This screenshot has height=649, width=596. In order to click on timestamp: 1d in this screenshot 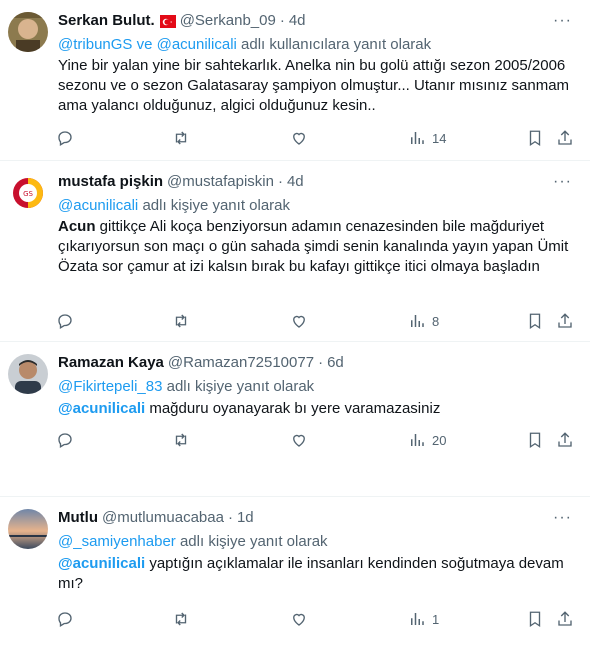, I will do `click(245, 517)`.